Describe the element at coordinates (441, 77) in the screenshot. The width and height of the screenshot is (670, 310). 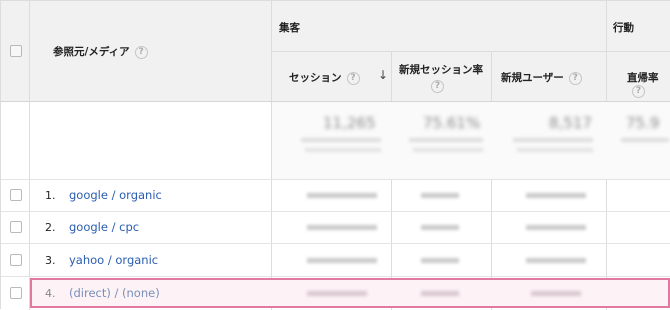
I see `column-new-session-rate: 新規セッション率 ?` at that location.